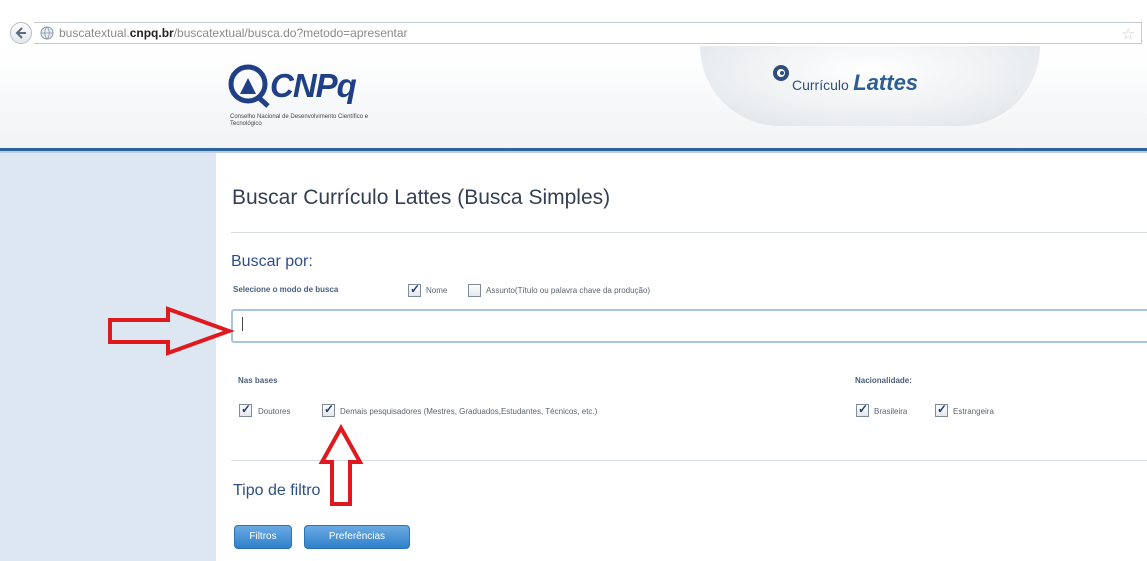 This screenshot has height=561, width=1147. I want to click on curriculo-lattes-tab: Currículo Lattes, so click(870, 86).